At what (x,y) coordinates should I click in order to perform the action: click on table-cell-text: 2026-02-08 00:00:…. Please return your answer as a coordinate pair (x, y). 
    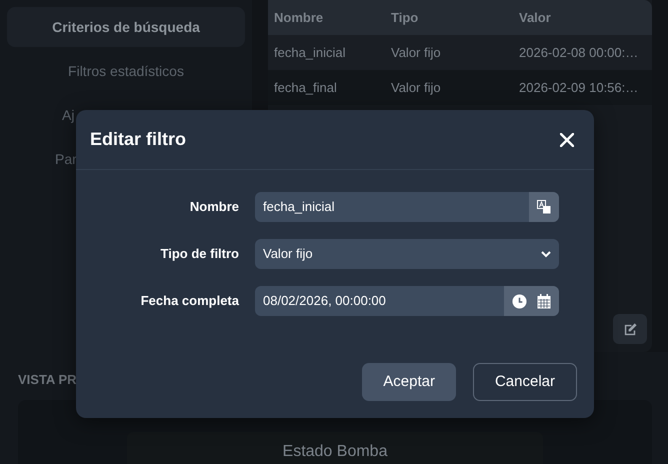
    Looking at the image, I should click on (579, 53).